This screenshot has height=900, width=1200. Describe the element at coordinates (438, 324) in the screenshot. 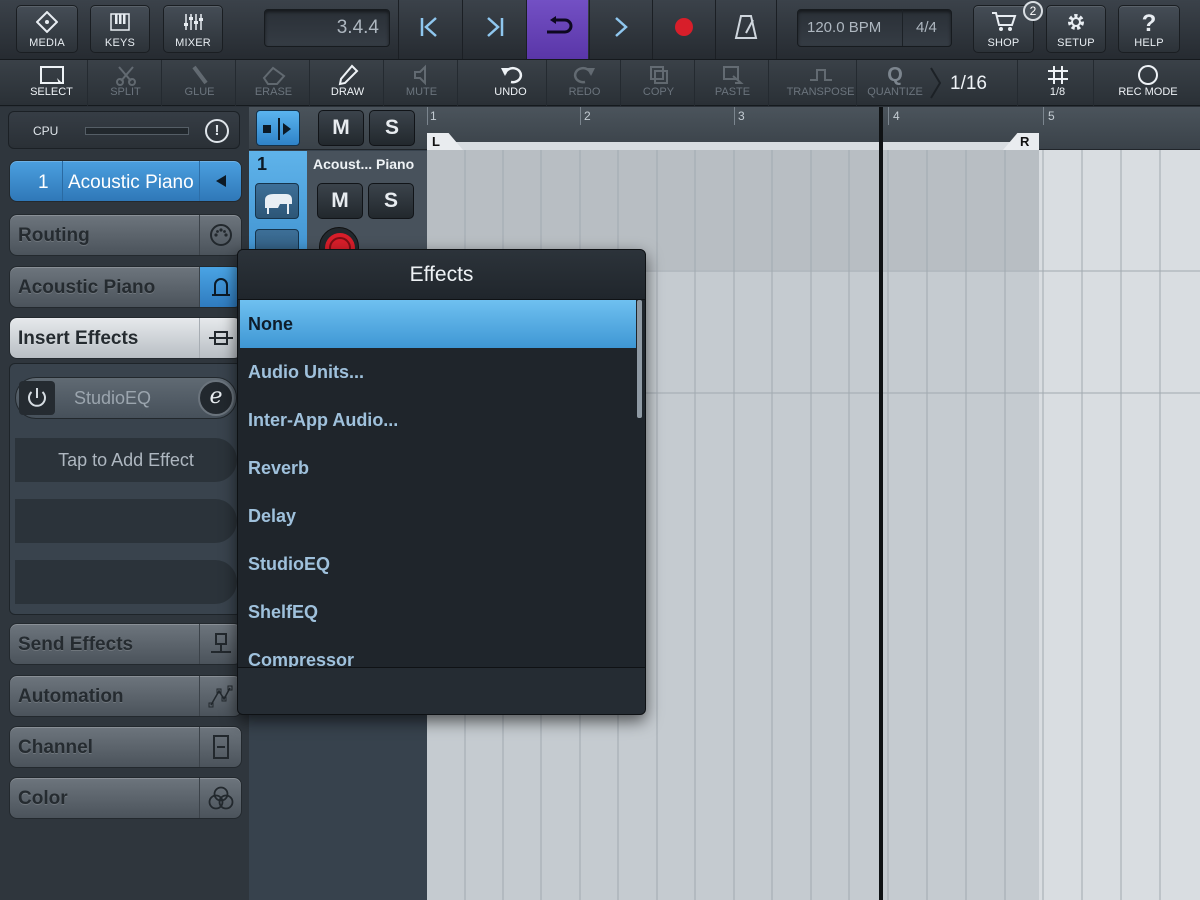

I see `effect-option-none: None` at that location.